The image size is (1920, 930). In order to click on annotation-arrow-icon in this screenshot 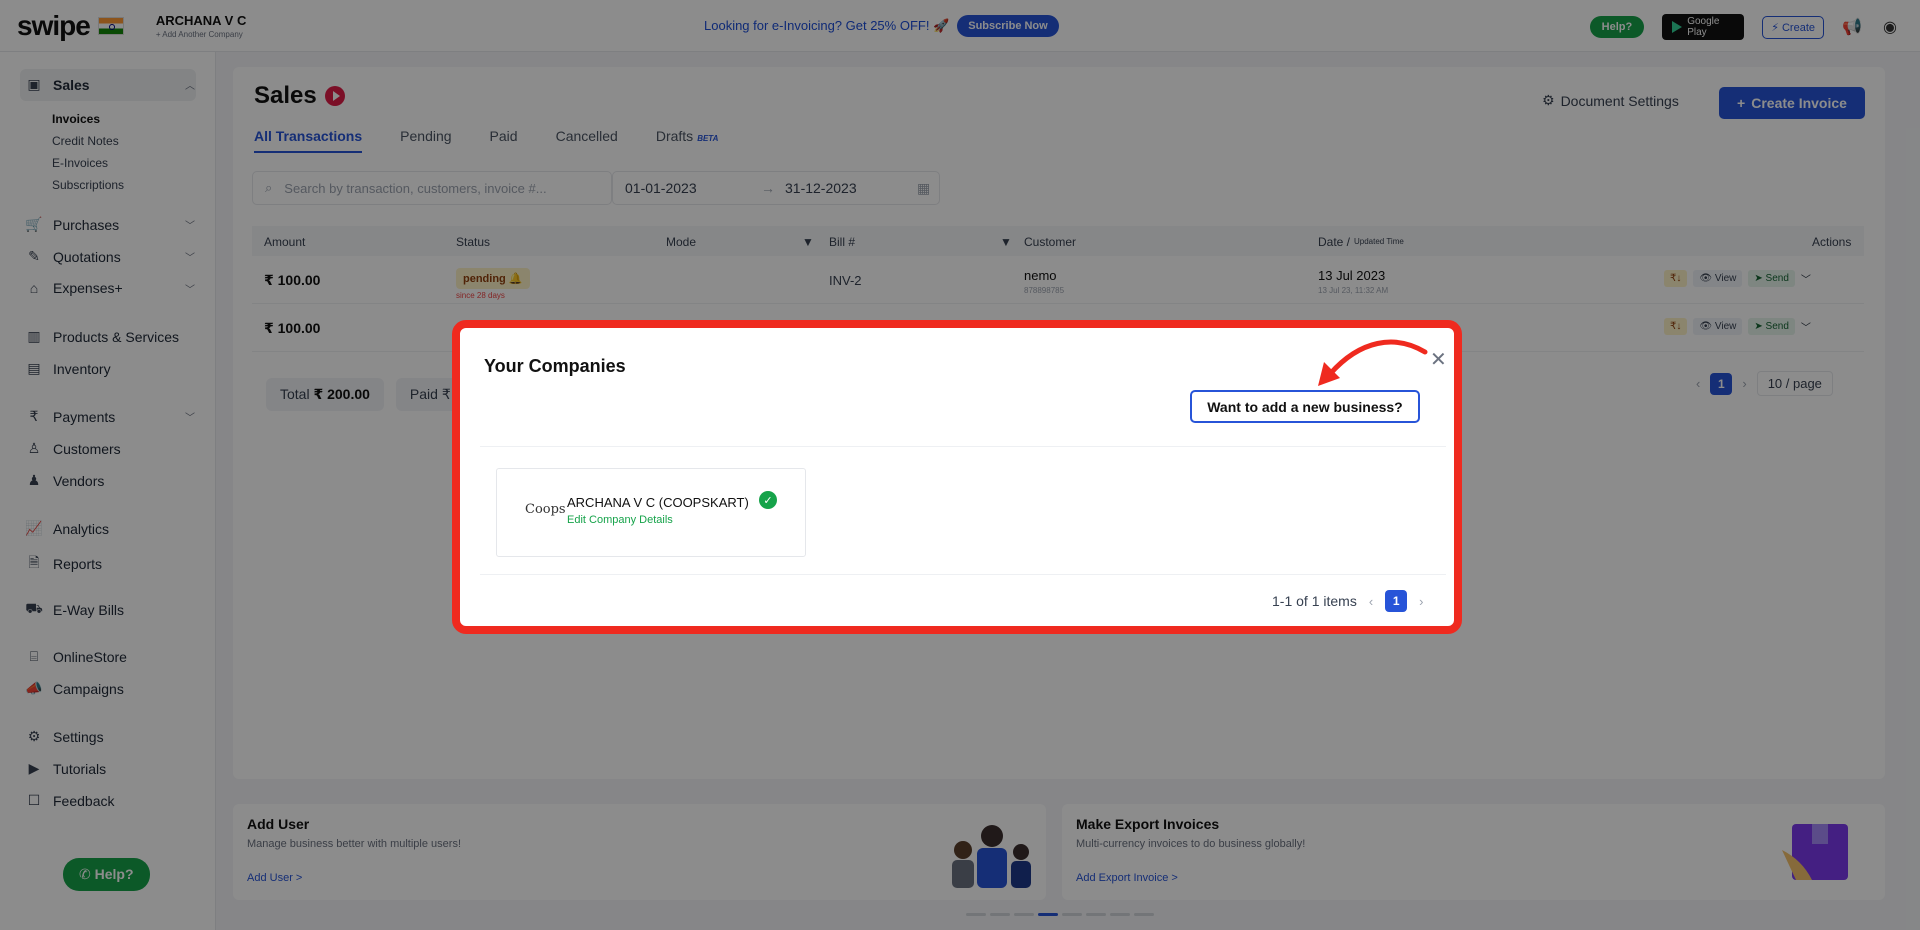, I will do `click(1373, 362)`.